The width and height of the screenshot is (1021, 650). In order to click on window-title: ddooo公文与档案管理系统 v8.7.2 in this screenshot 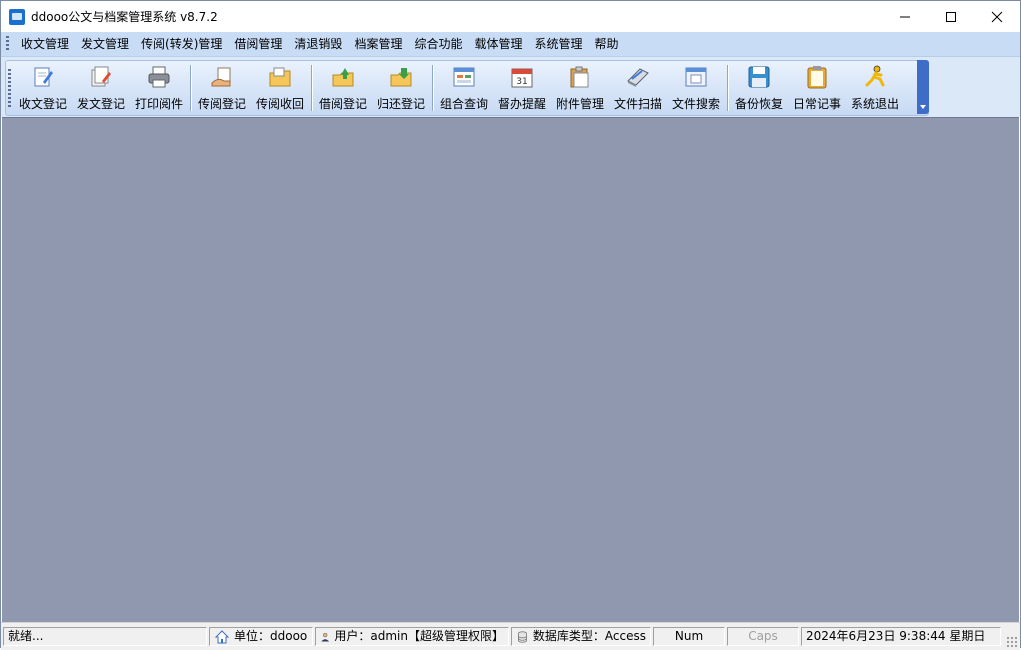, I will do `click(124, 17)`.